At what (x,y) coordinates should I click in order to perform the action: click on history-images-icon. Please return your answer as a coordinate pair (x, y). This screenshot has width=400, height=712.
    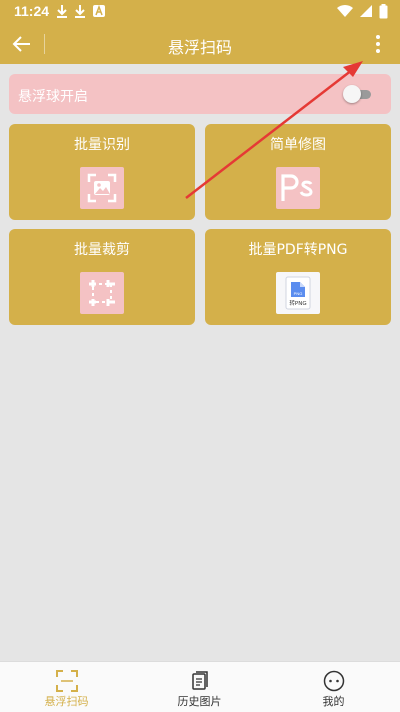
    Looking at the image, I should click on (200, 680).